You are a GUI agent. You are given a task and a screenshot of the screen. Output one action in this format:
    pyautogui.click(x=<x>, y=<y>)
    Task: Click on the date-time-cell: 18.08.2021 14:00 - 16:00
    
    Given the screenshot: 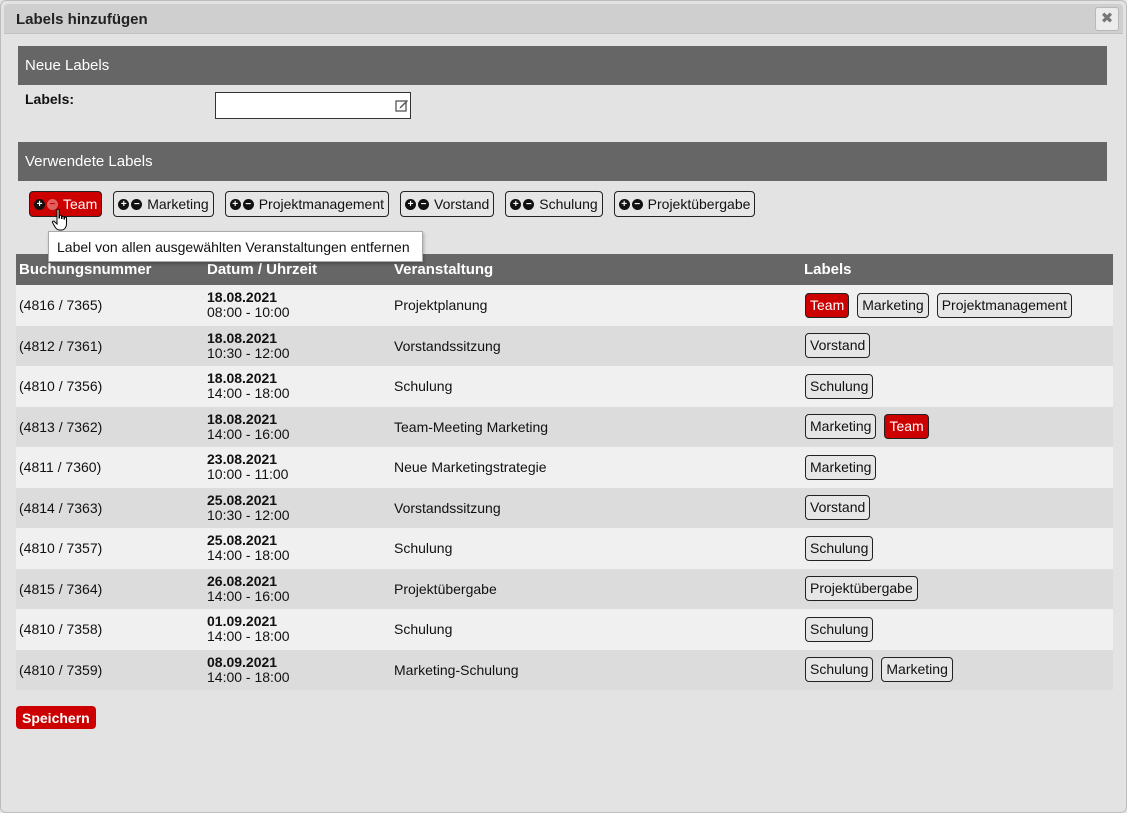 What is the action you would take?
    pyautogui.click(x=297, y=426)
    